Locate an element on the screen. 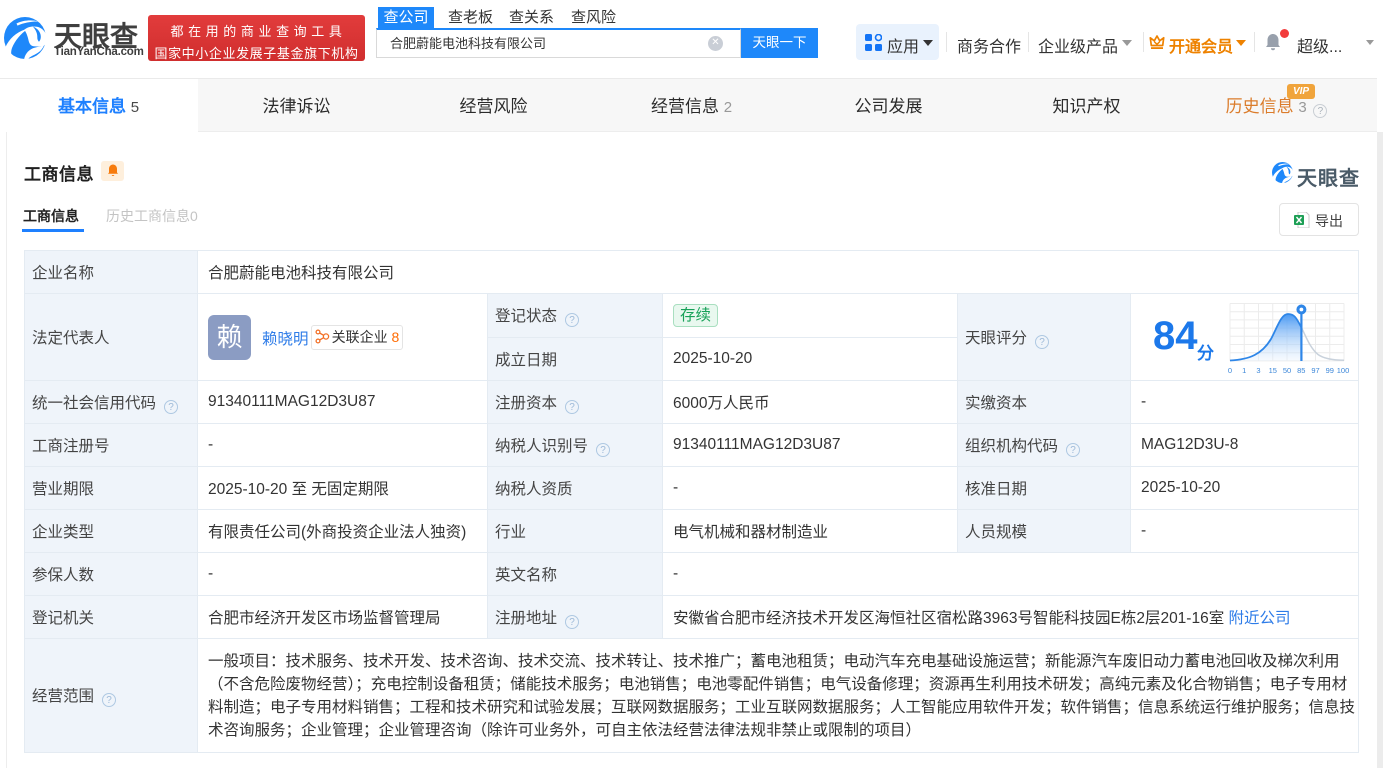 This screenshot has height=768, width=1383. svg-text: 0 is located at coordinates (1230, 370).